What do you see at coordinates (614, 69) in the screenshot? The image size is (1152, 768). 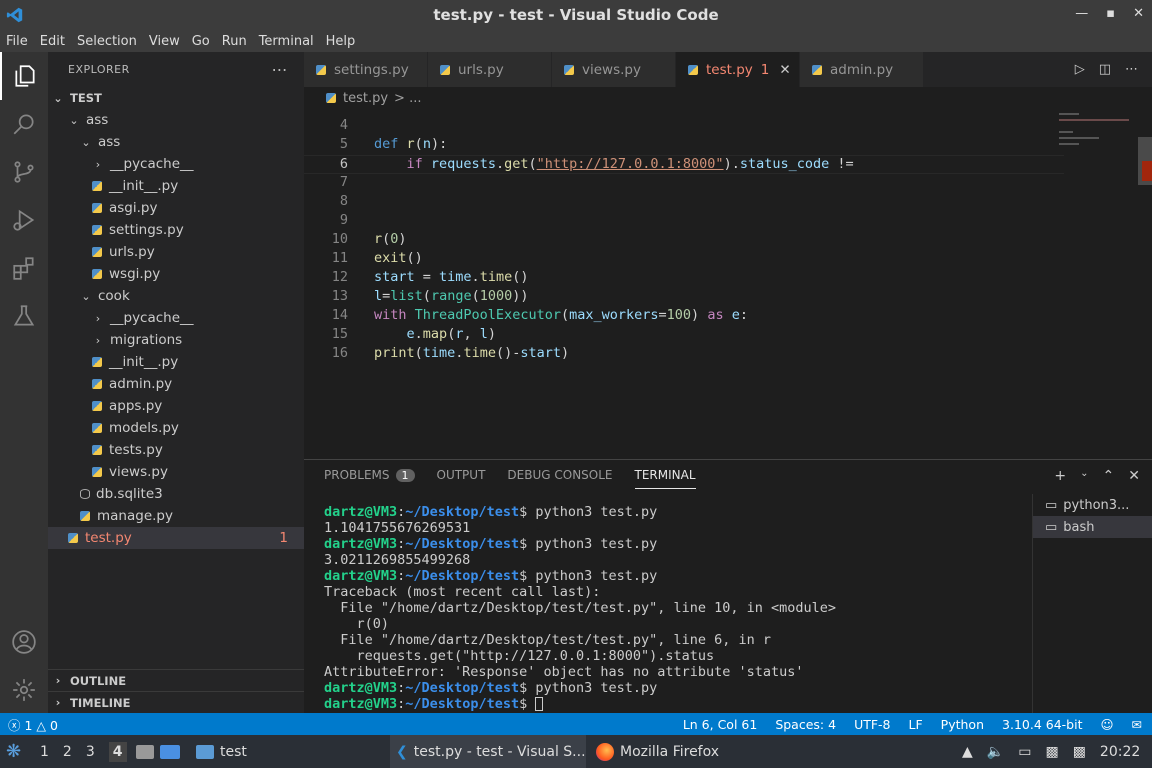 I see `tab-views: views.py` at bounding box center [614, 69].